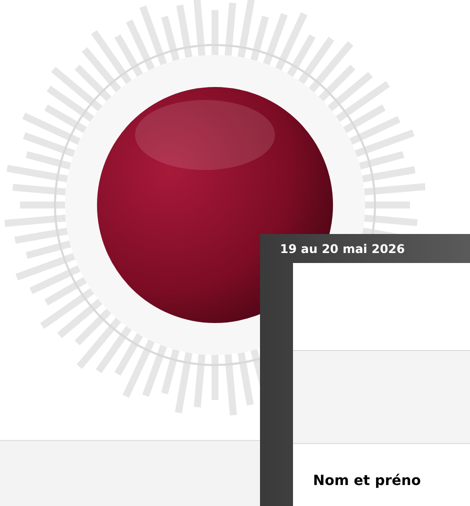 This screenshot has height=506, width=470. Describe the element at coordinates (367, 481) in the screenshot. I see `field-label: Nom et préno` at that location.